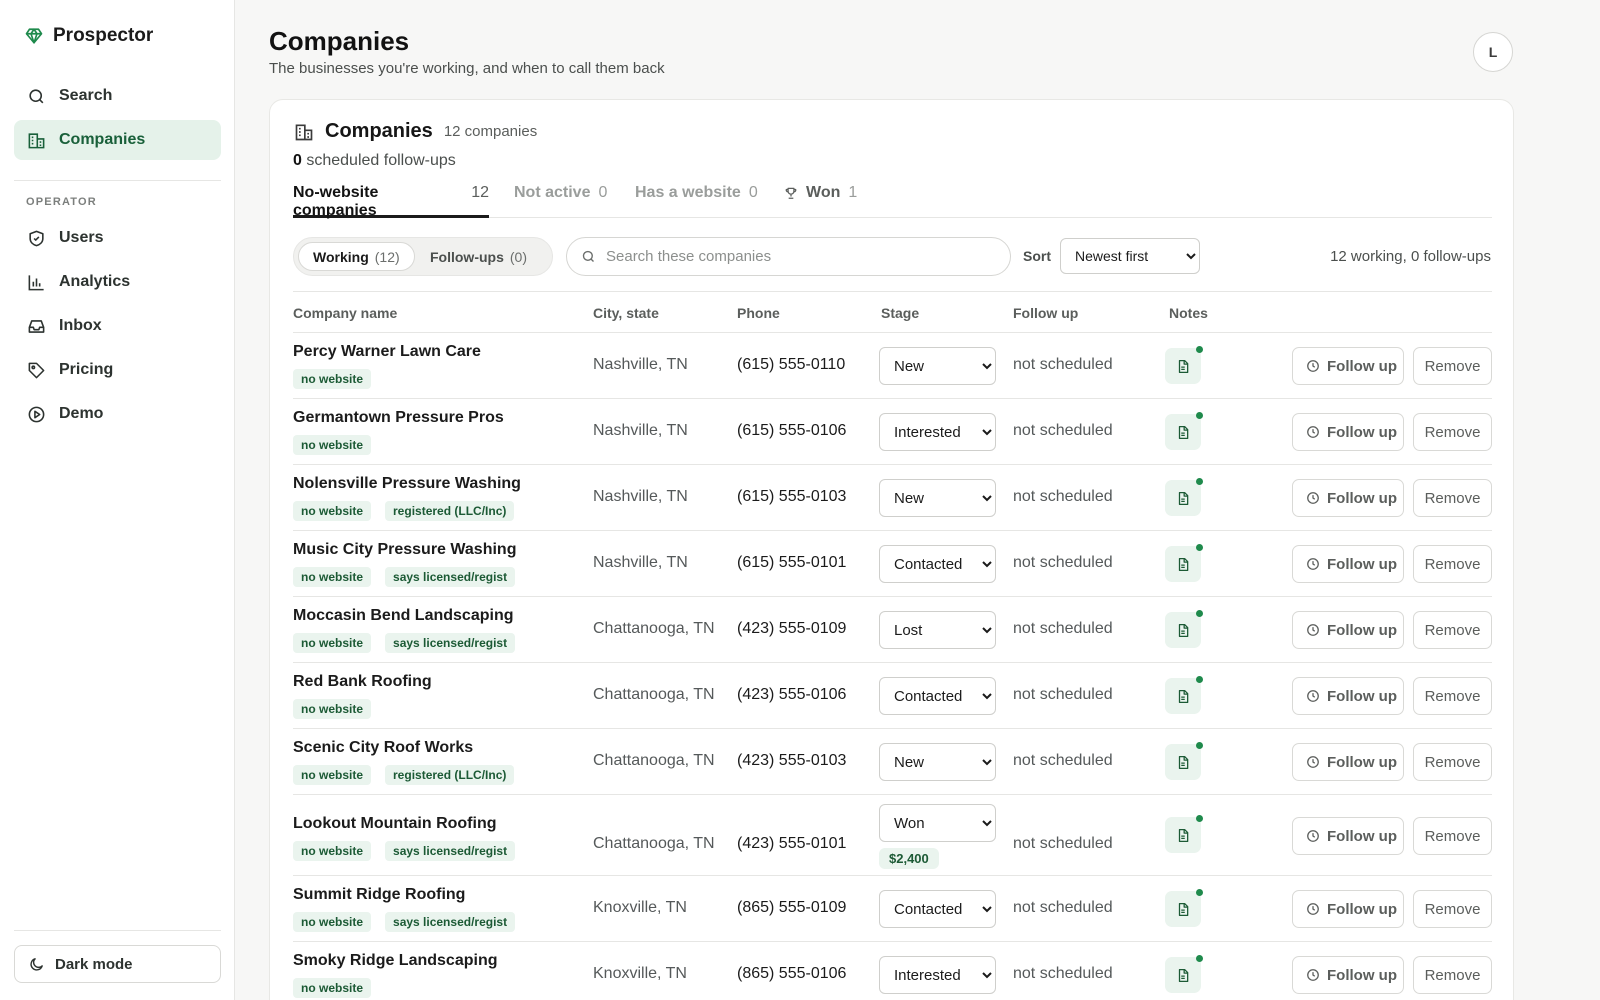 This screenshot has height=1000, width=1600. What do you see at coordinates (102, 139) in the screenshot?
I see `sidebar-item-label: Companies` at bounding box center [102, 139].